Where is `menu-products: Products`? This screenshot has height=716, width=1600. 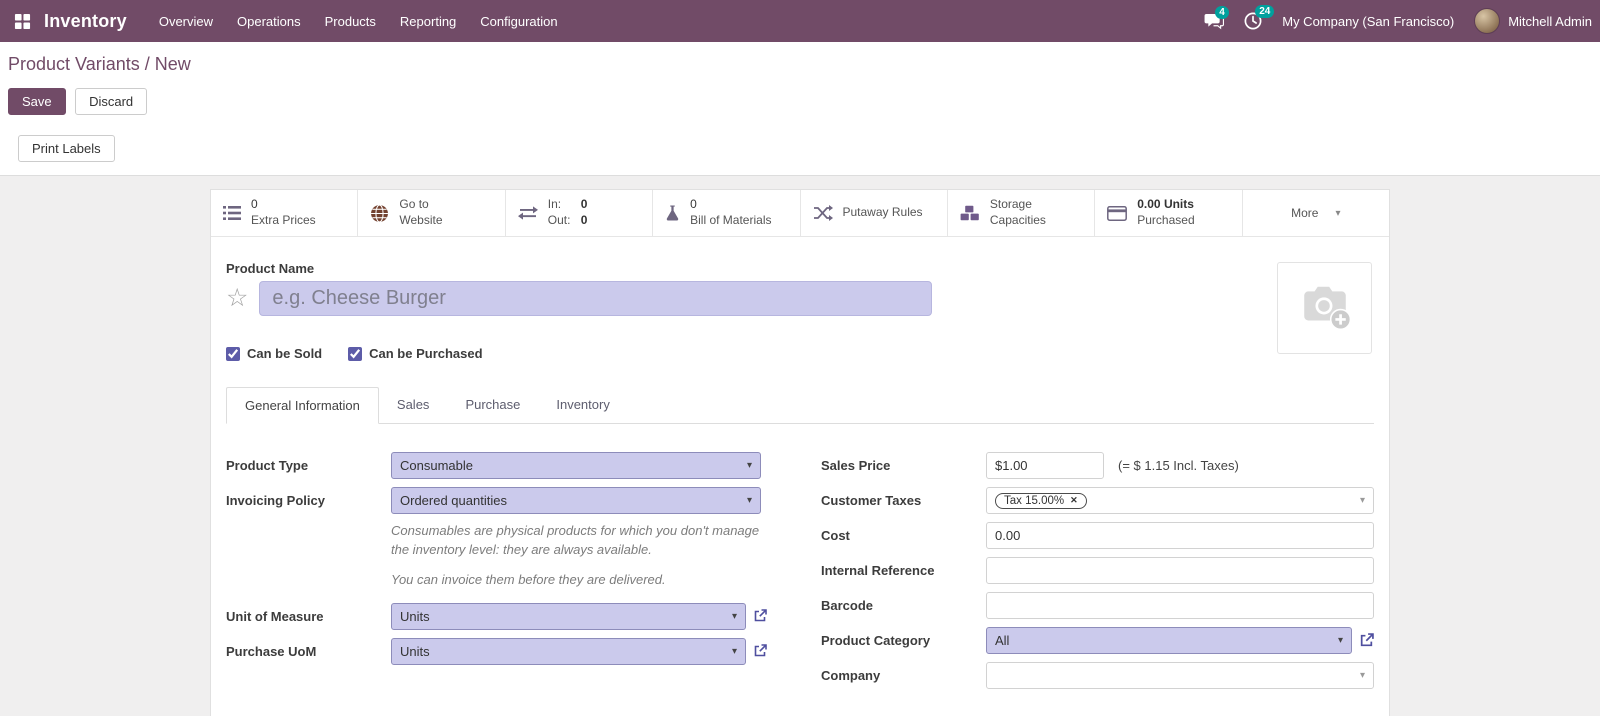 menu-products: Products is located at coordinates (350, 21).